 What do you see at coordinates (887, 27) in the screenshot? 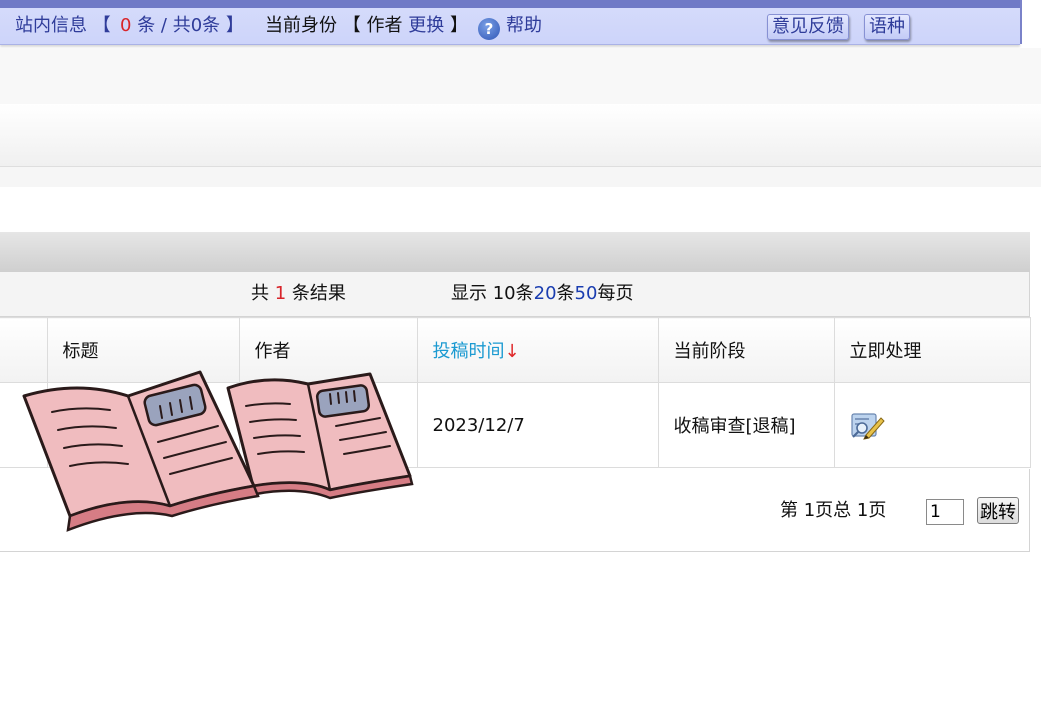
I see `language-button: 语种` at bounding box center [887, 27].